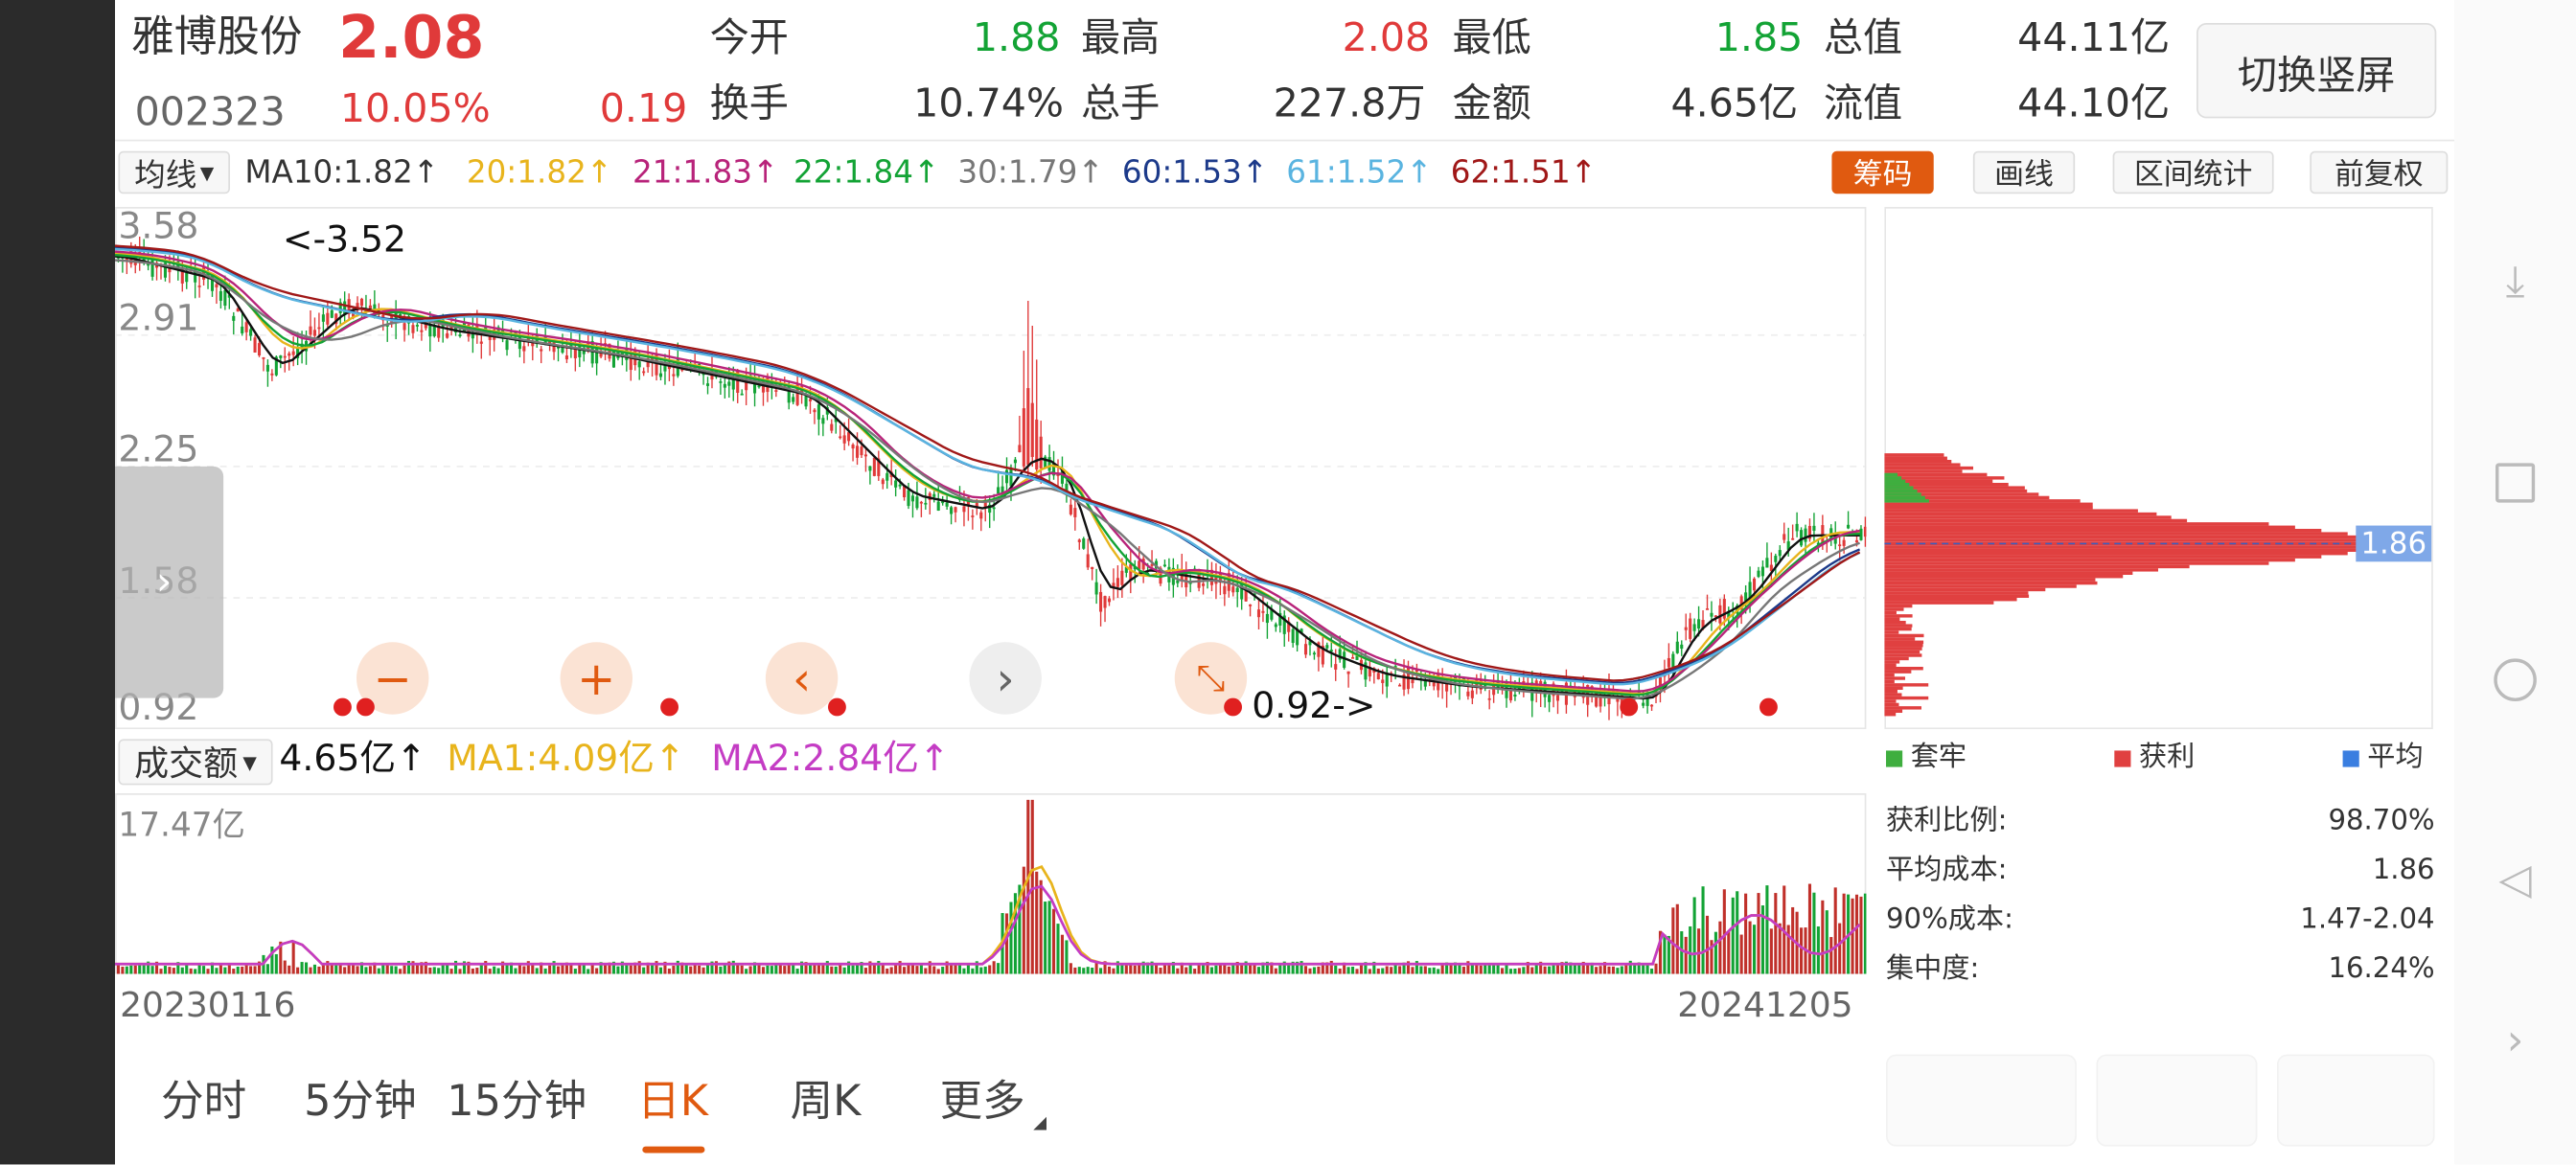  I want to click on ma-legend-item: 30:1.79↑, so click(1030, 172).